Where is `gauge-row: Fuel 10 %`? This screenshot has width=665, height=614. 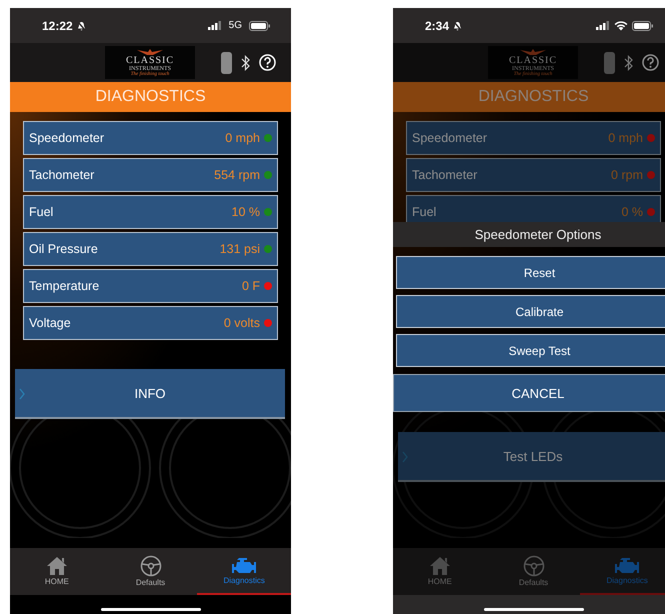 gauge-row: Fuel 10 % is located at coordinates (150, 212).